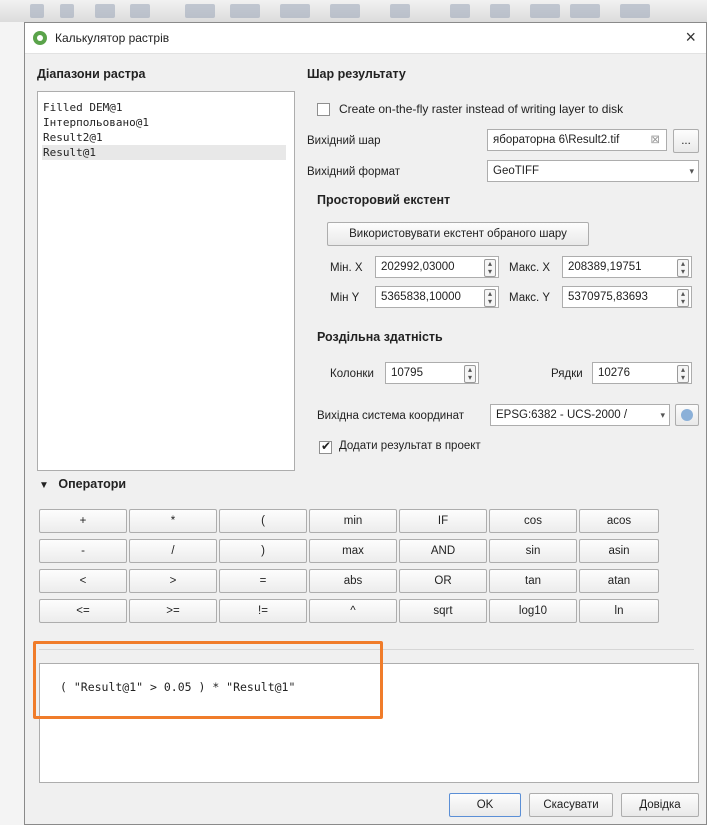  I want to click on highlight-annotation, so click(208, 680).